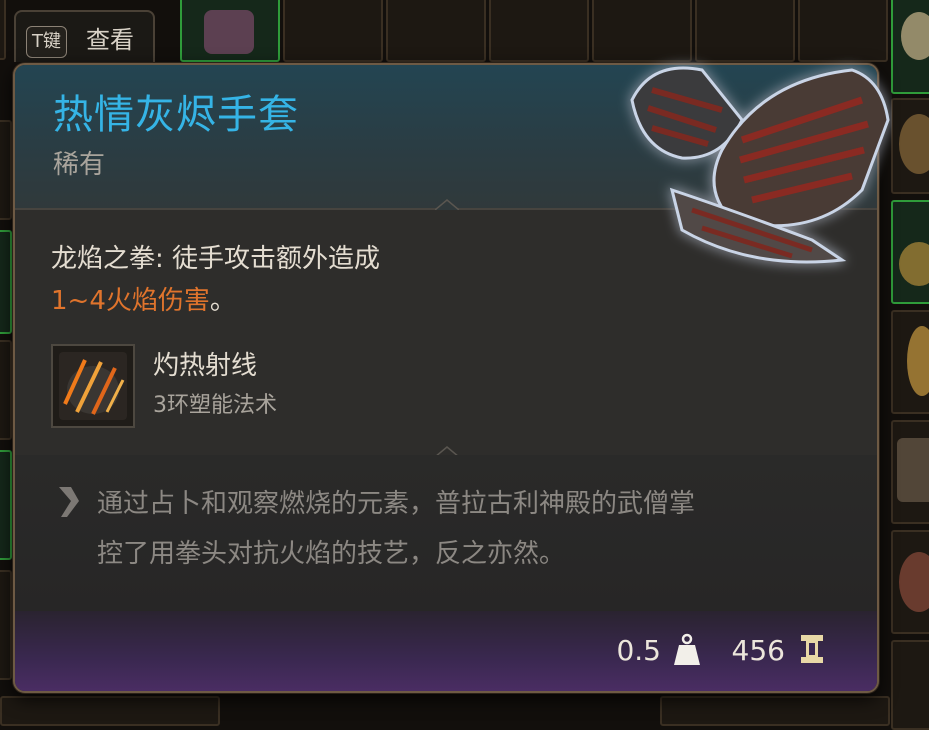 The height and width of the screenshot is (730, 929). Describe the element at coordinates (79, 165) in the screenshot. I see `item-rarity: 稀有` at that location.